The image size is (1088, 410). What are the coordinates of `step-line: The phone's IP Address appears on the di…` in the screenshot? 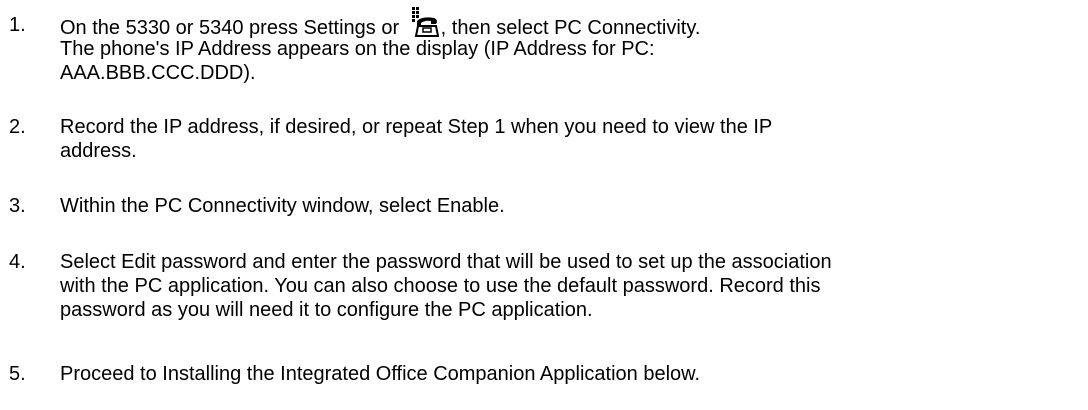 It's located at (357, 49).